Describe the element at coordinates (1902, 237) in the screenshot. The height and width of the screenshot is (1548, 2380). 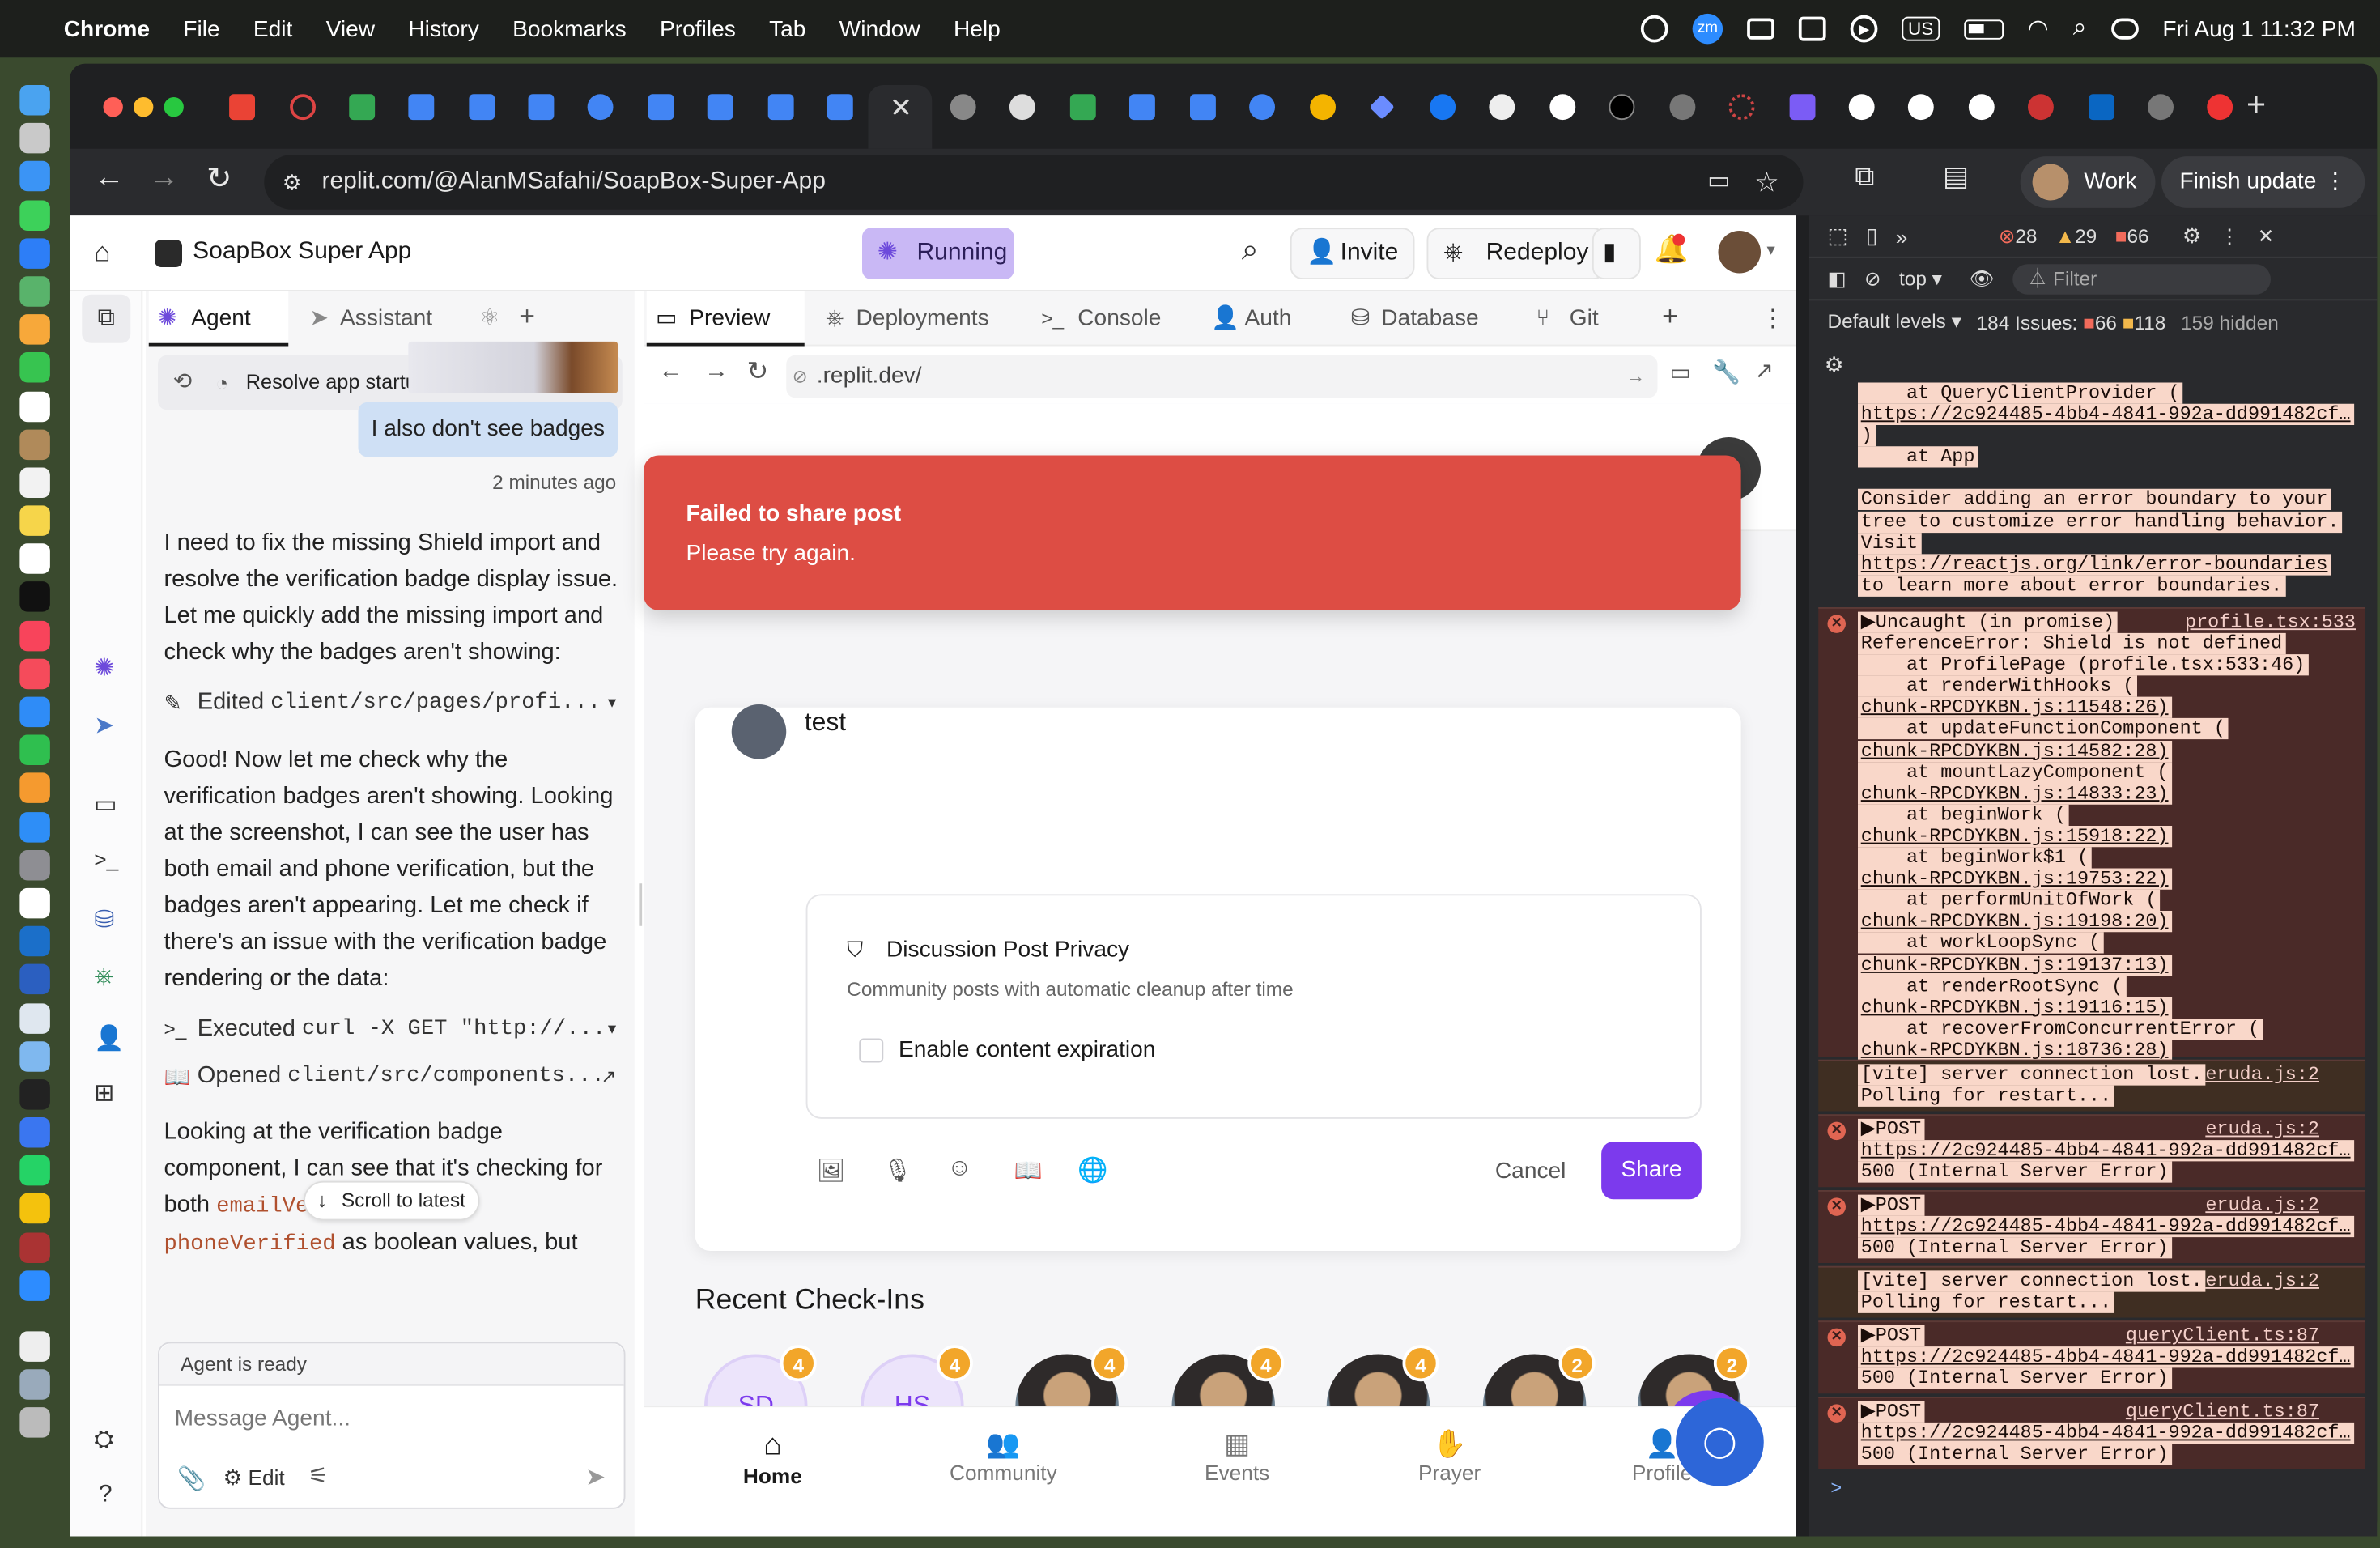
I see `more-panels-icon: »` at that location.